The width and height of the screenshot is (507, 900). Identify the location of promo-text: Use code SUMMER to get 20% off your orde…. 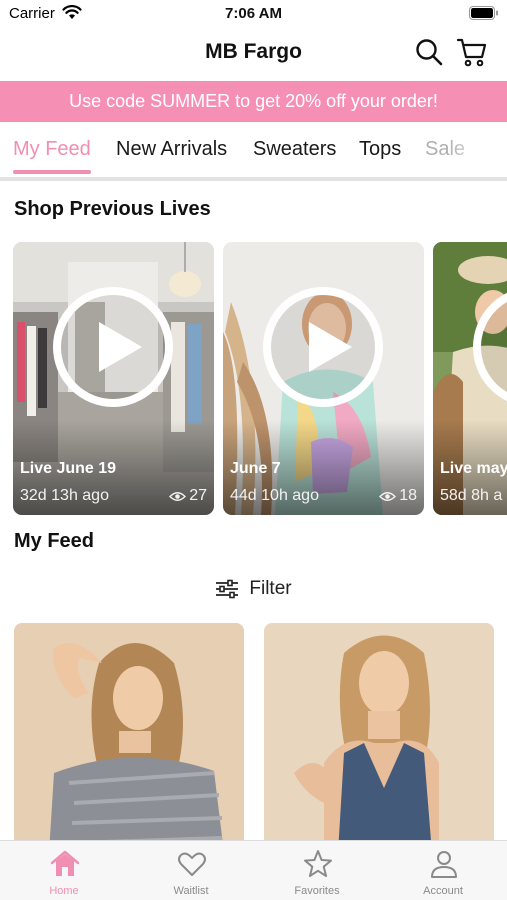
(253, 101).